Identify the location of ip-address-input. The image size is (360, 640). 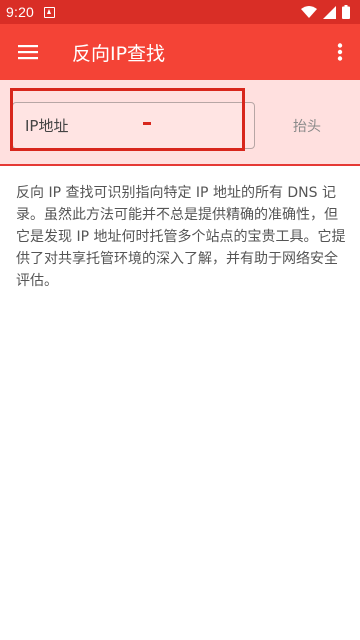
(133, 125).